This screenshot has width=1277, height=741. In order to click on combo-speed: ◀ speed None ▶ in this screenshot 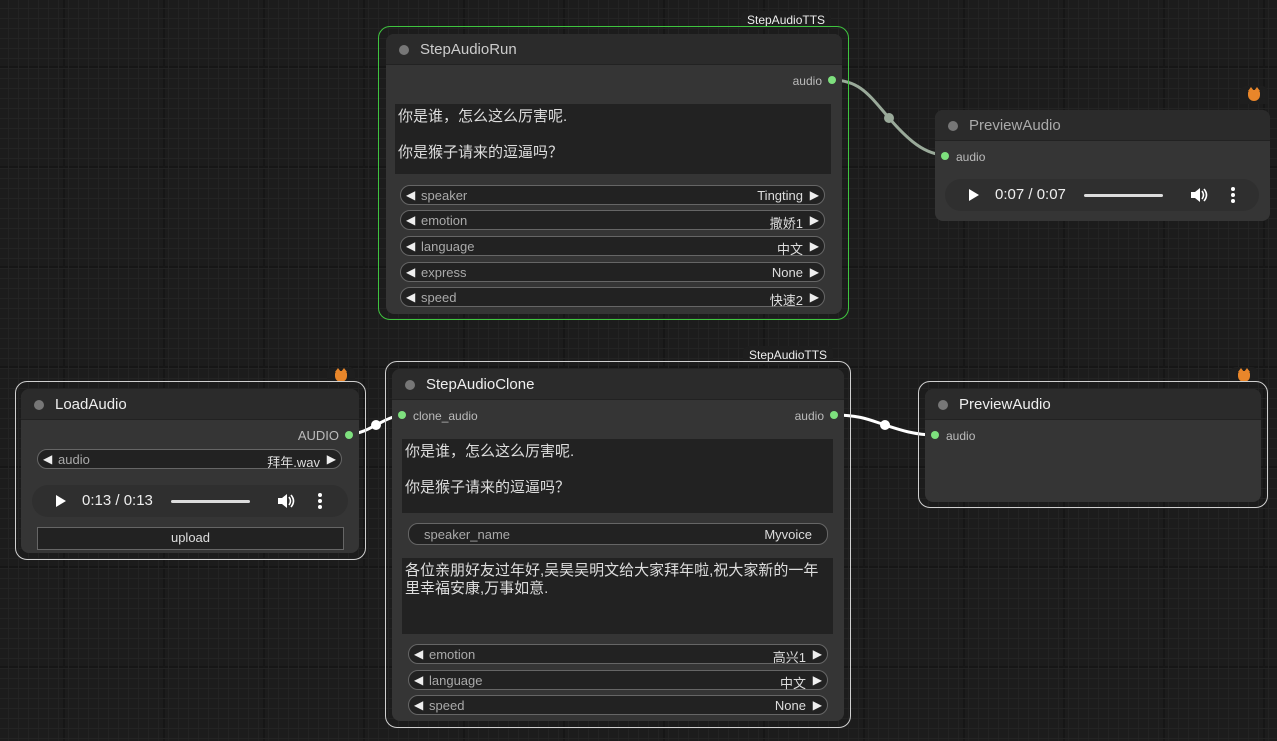, I will do `click(618, 705)`.